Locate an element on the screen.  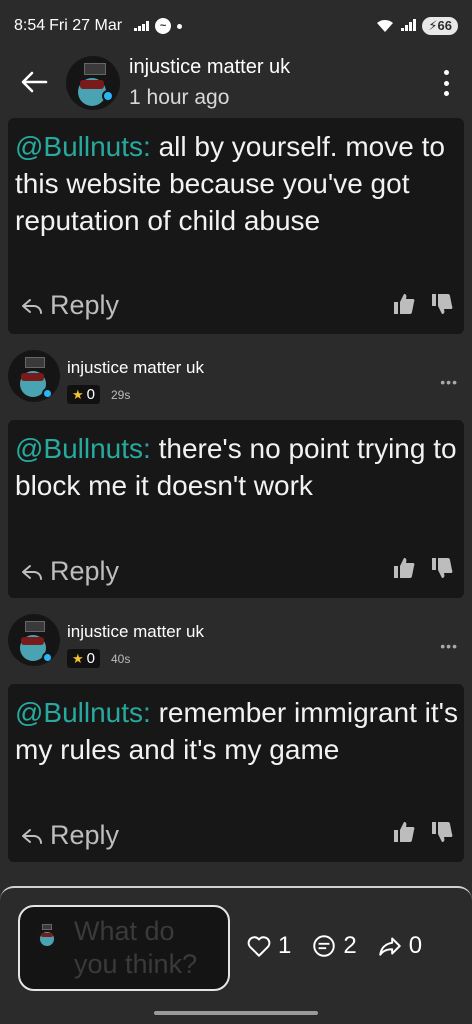
comment-composer-bar: What do you think? 1 2 0 is located at coordinates (236, 945).